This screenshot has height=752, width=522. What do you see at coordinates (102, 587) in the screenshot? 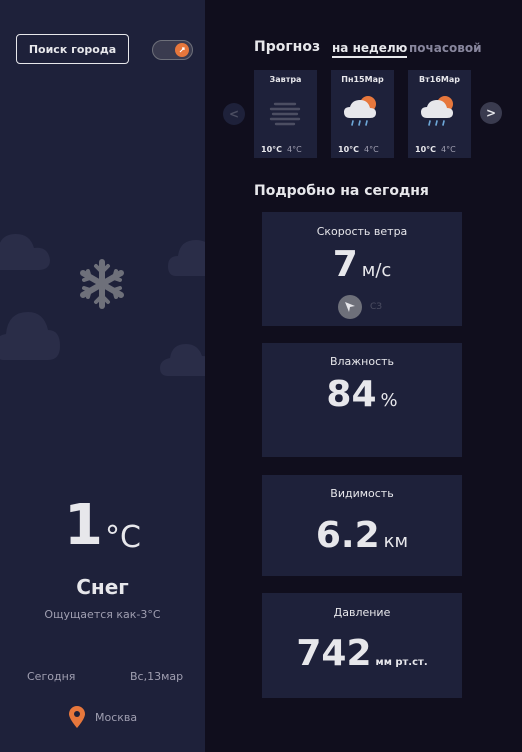
I see `weather-condition: Снег` at bounding box center [102, 587].